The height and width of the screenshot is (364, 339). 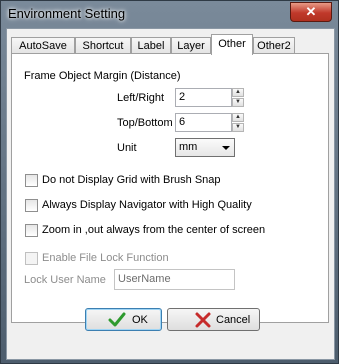 What do you see at coordinates (31, 258) in the screenshot?
I see `file-lock-checkbox` at bounding box center [31, 258].